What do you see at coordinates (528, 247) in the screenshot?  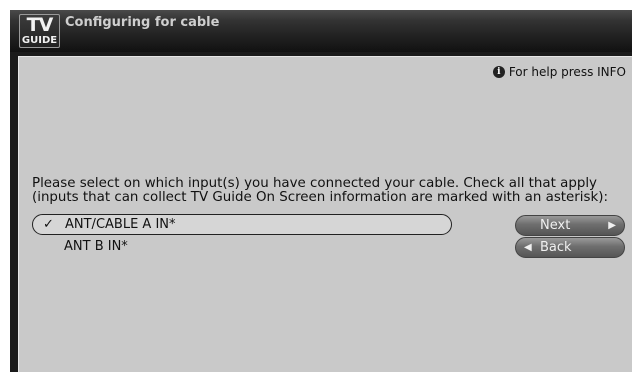 I see `left-arrow-icon: ◀` at bounding box center [528, 247].